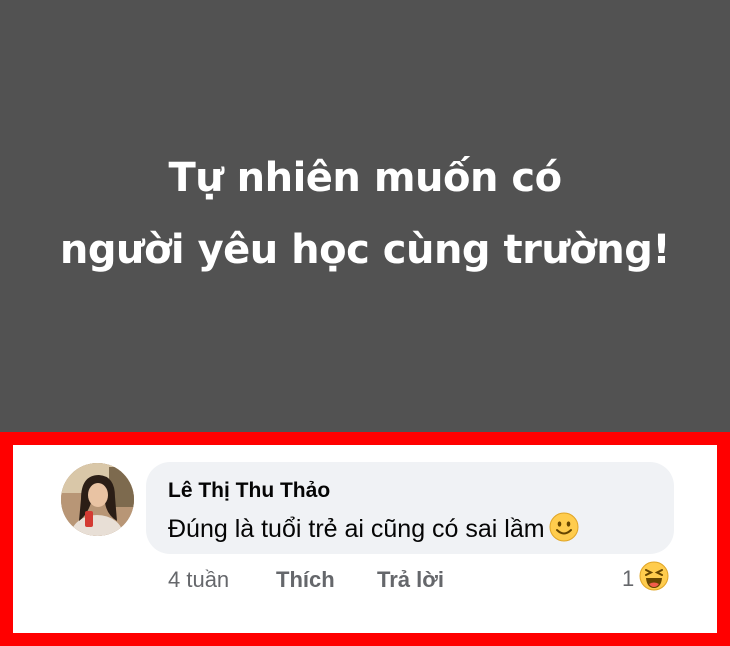 Image resolution: width=730 pixels, height=646 pixels. I want to click on like-button: Thích, so click(305, 580).